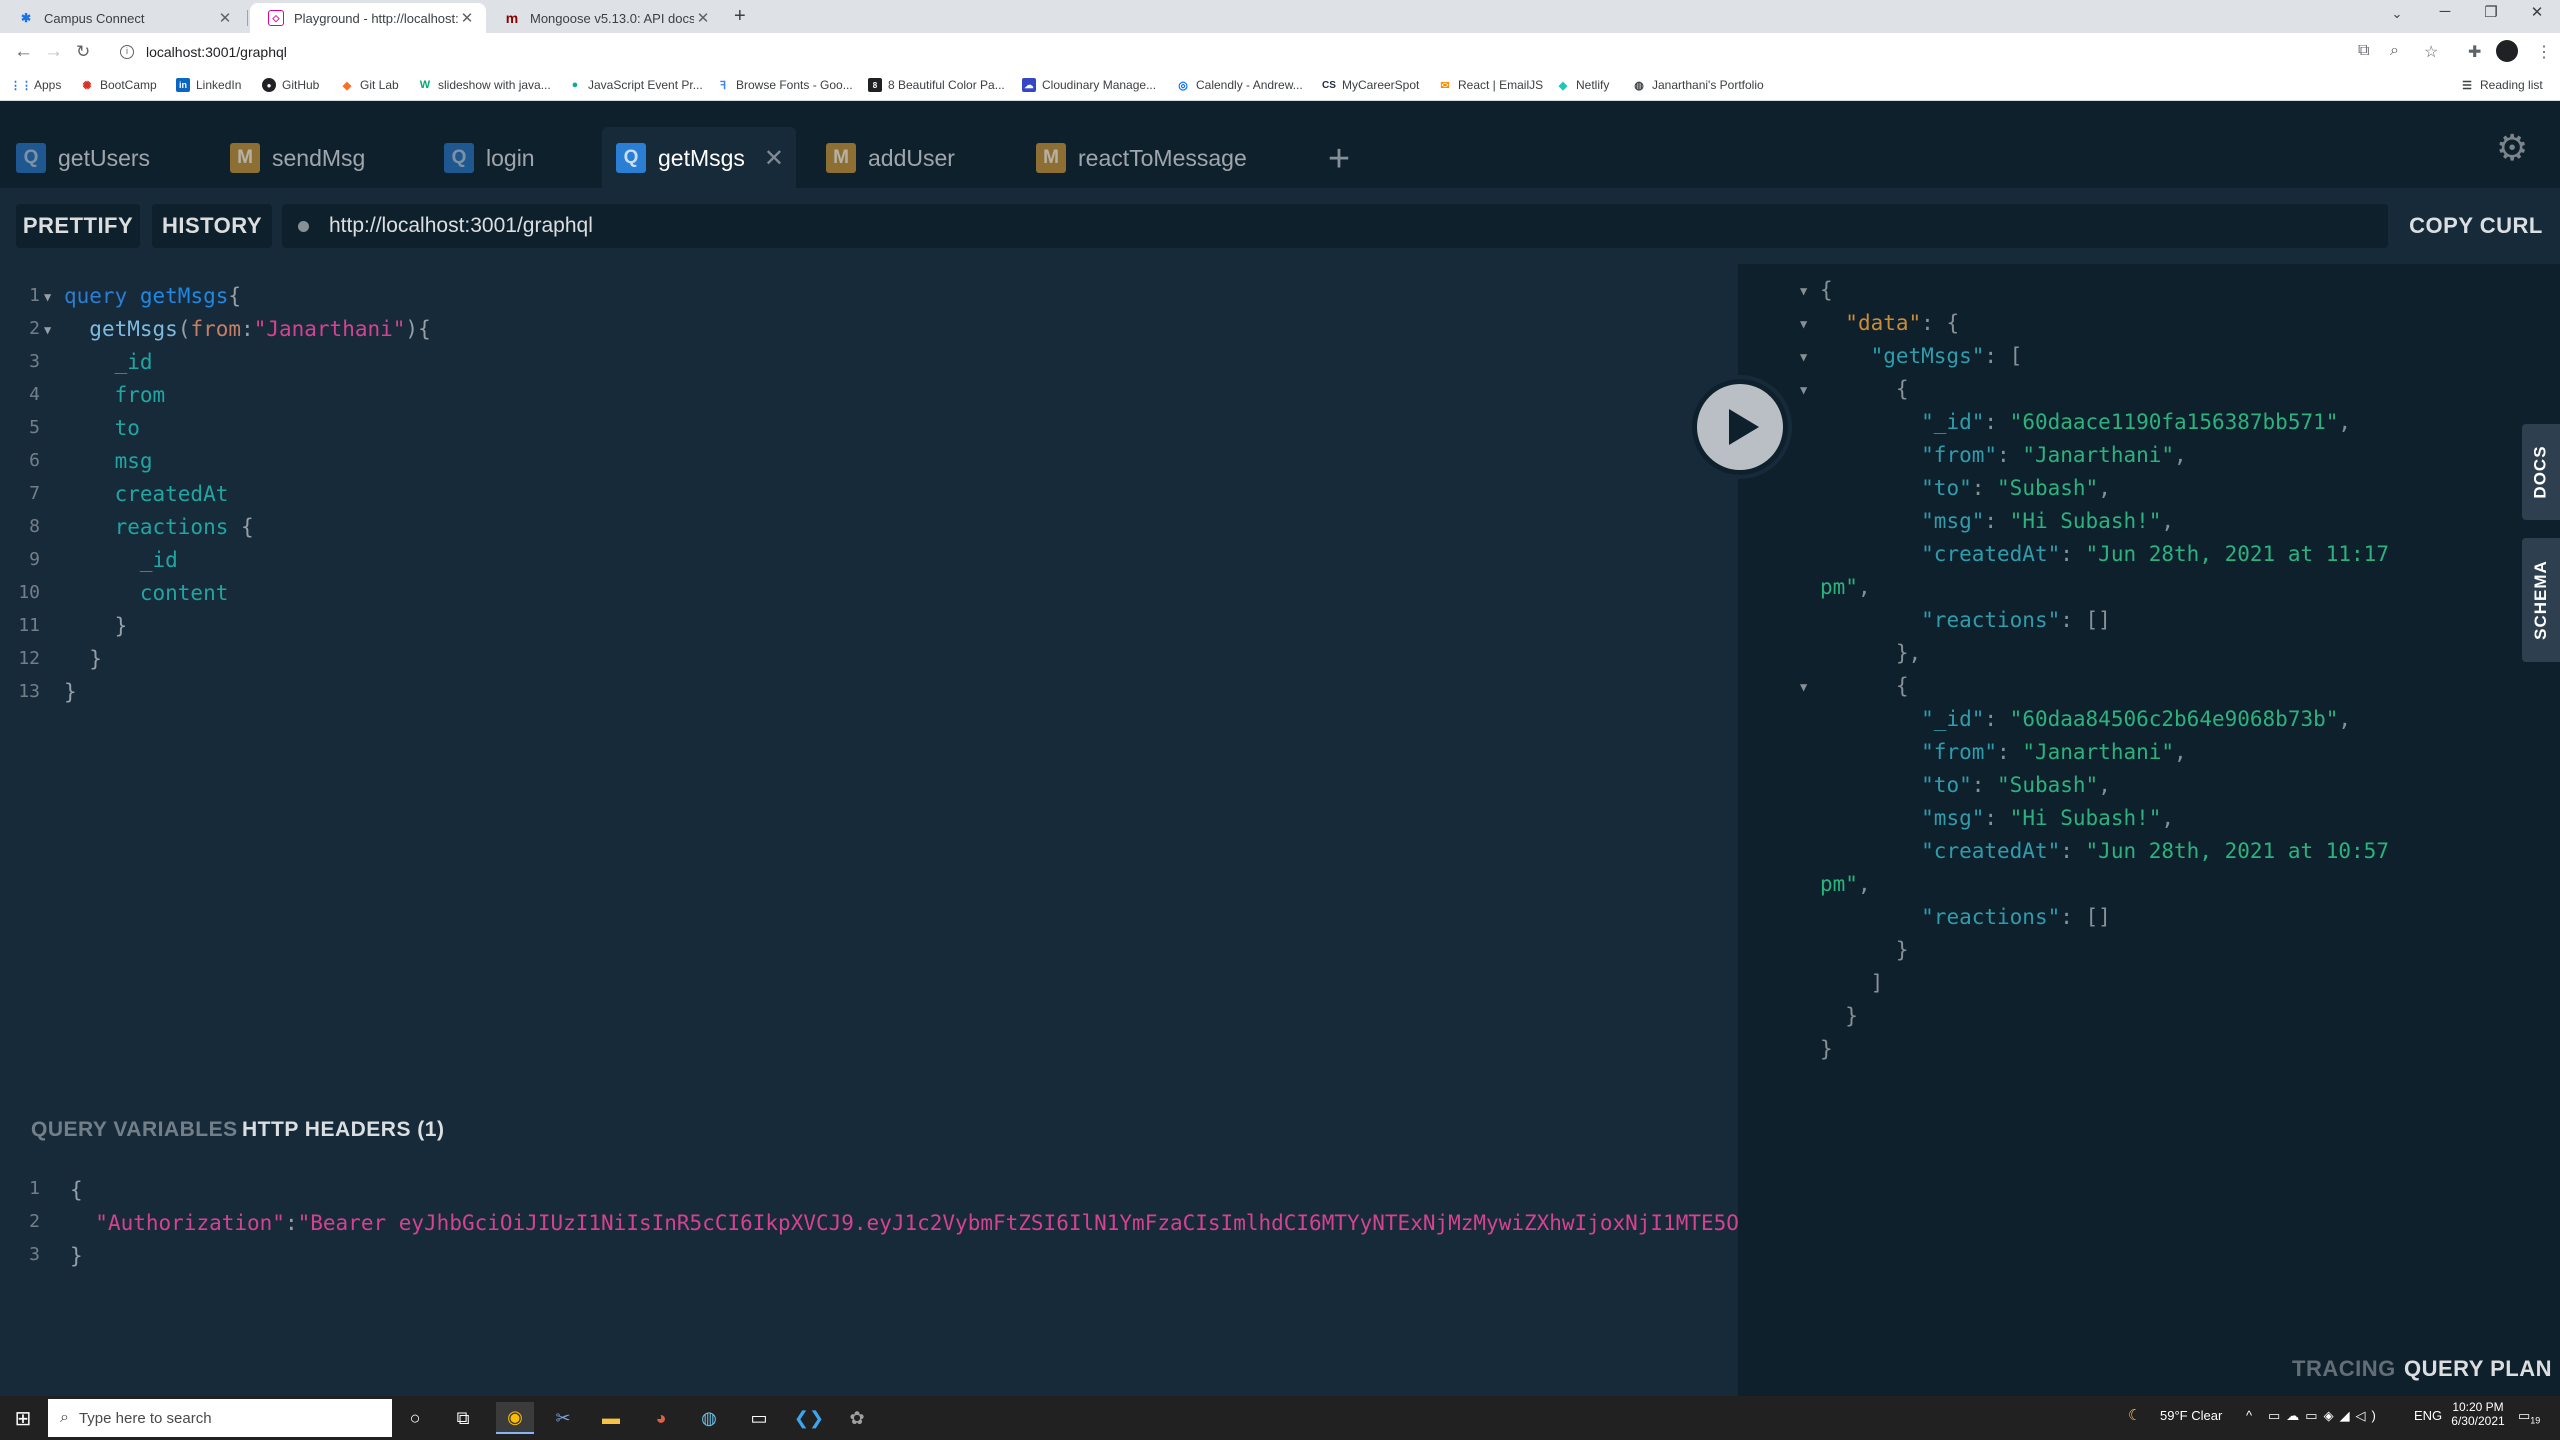 This screenshot has height=1440, width=2560. I want to click on back-icon: ←, so click(23, 52).